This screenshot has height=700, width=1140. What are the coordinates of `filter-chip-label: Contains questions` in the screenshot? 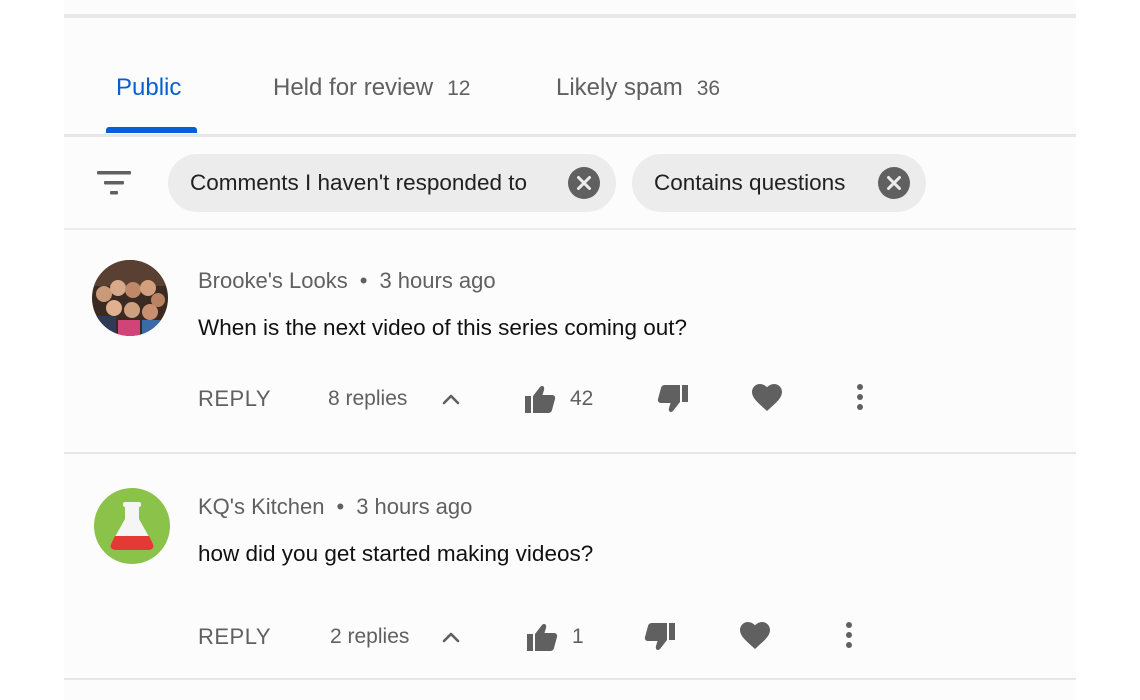 It's located at (750, 182).